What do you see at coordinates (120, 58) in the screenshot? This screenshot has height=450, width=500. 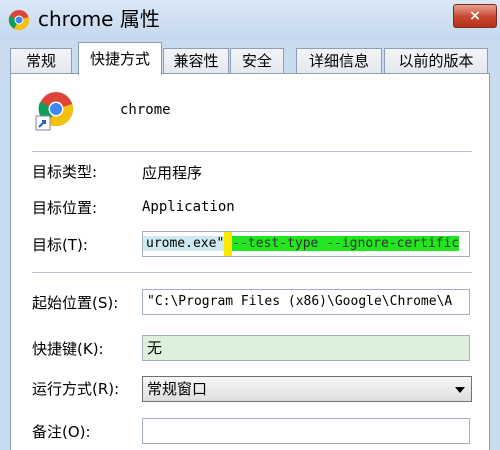 I see `tab-shortcut: 快捷方式` at bounding box center [120, 58].